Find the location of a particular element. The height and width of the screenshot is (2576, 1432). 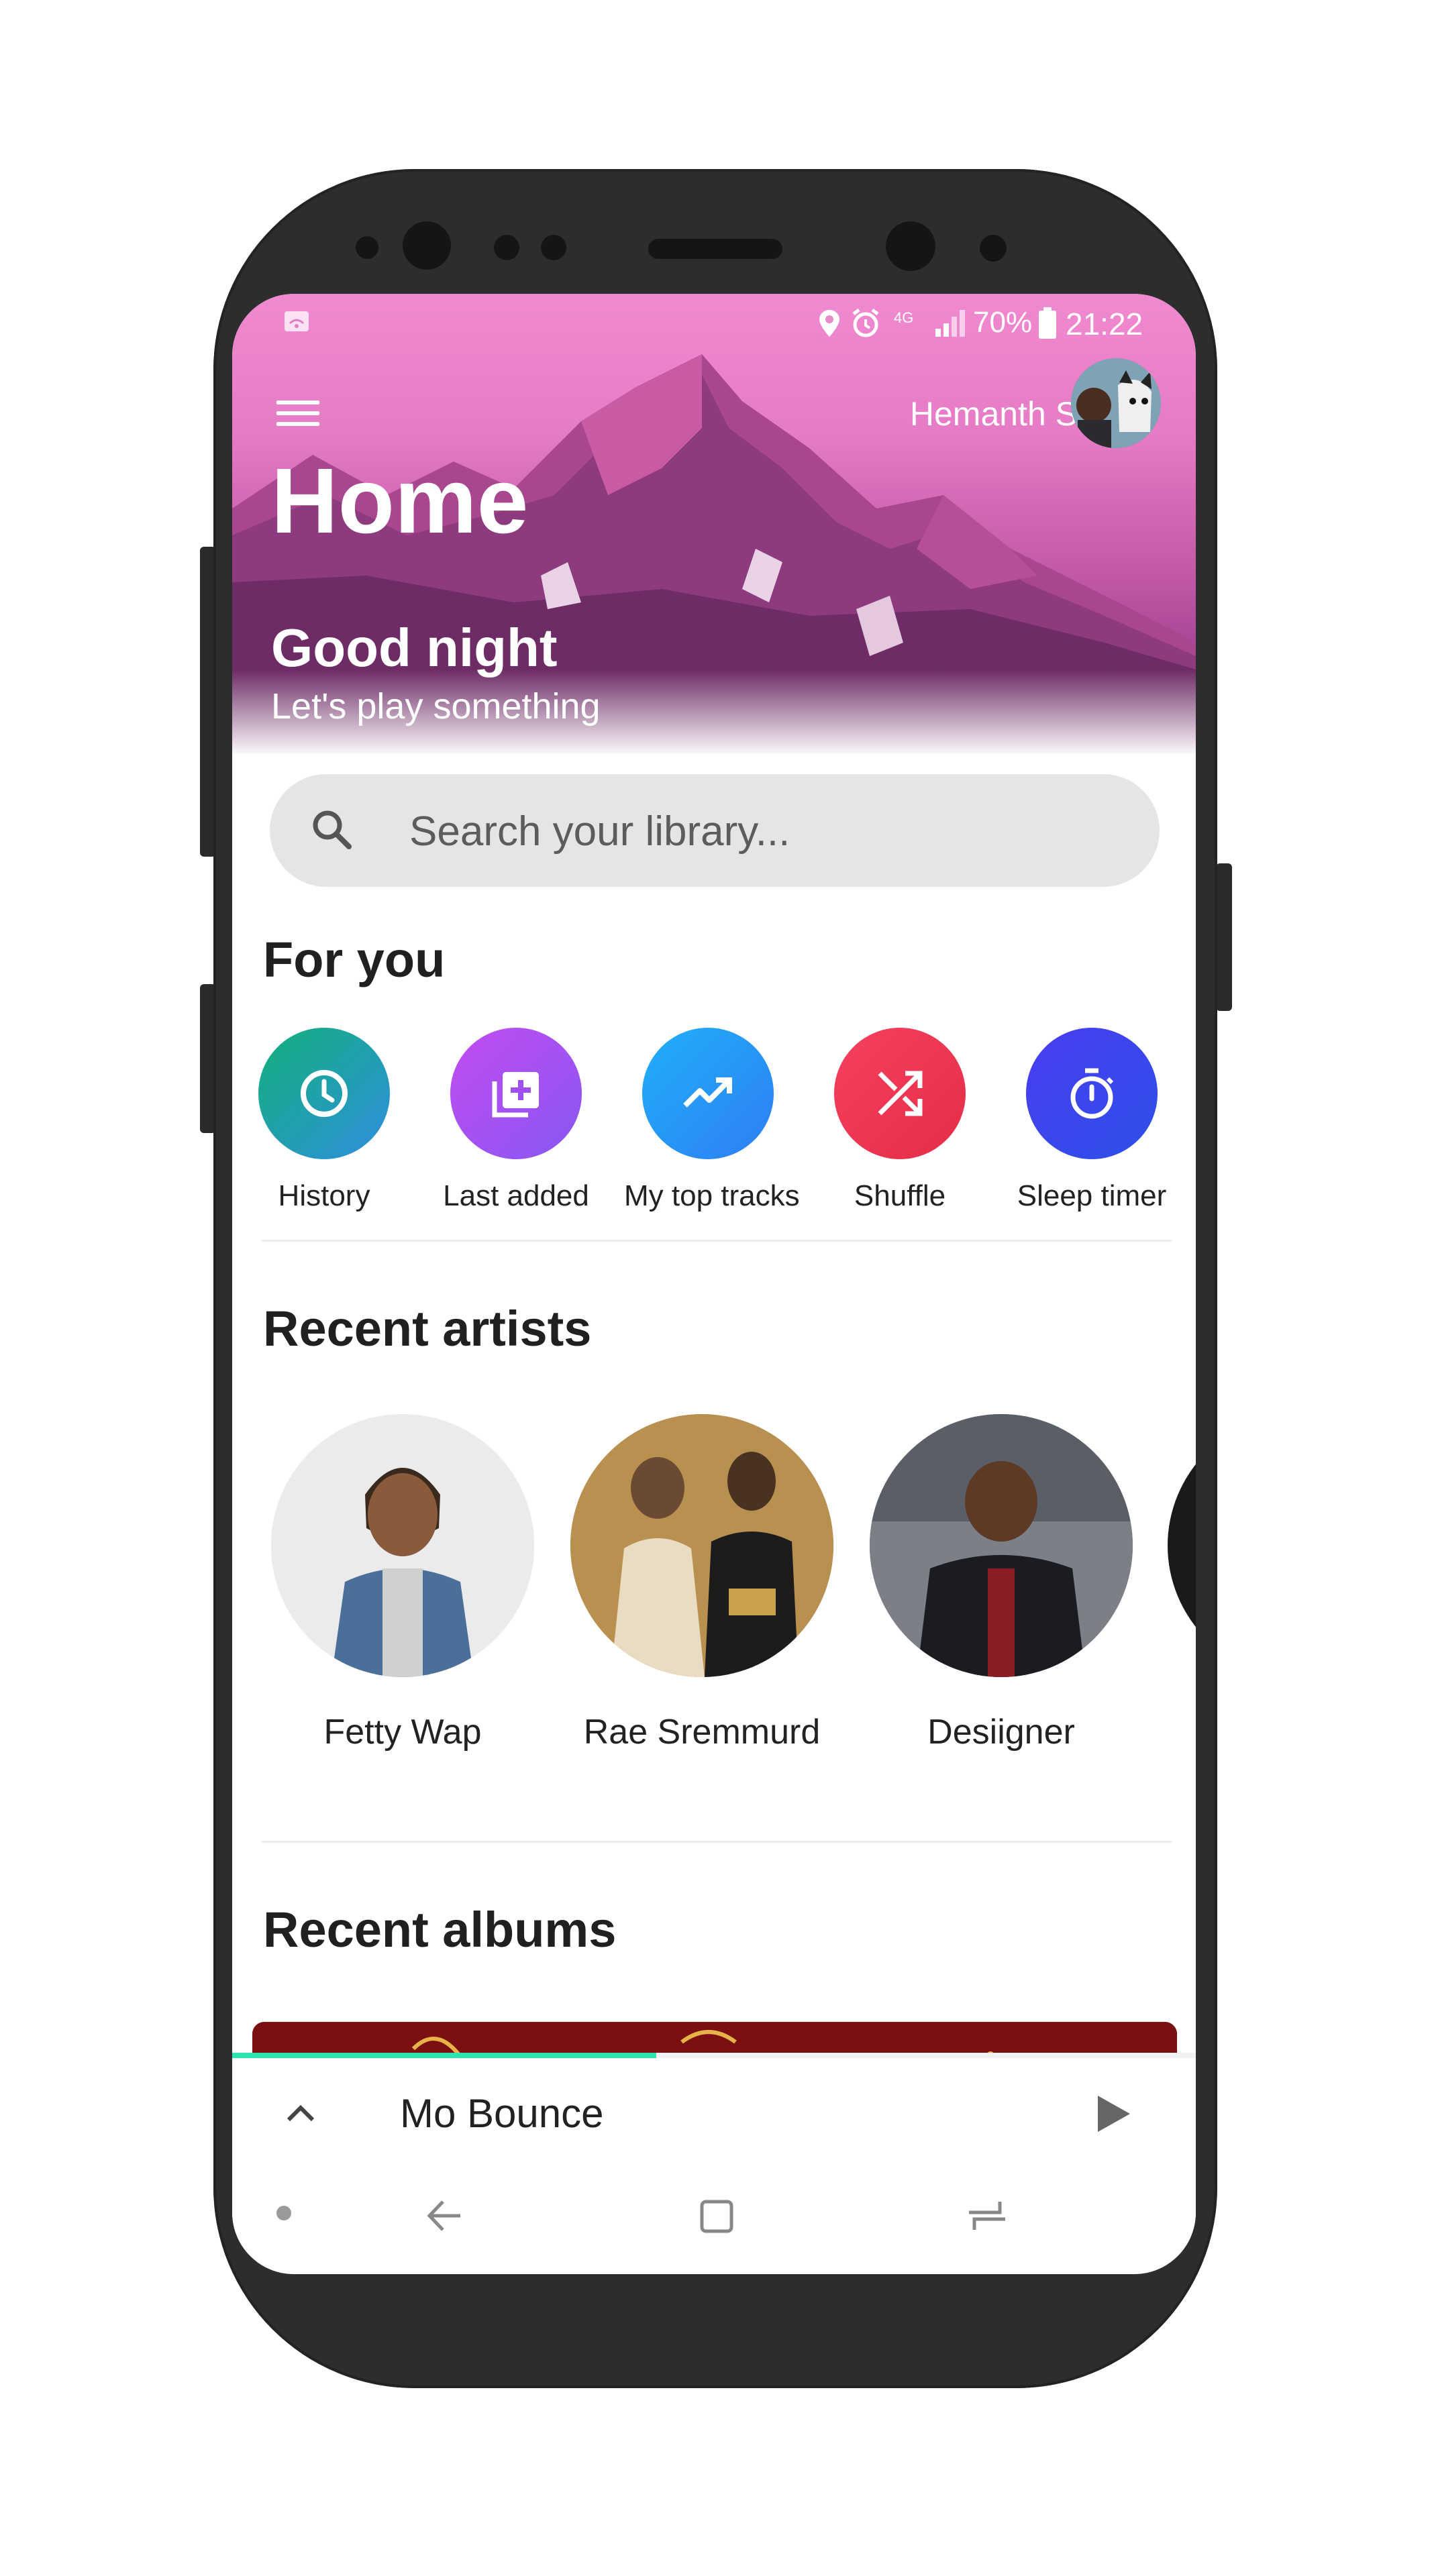

page-title: Home is located at coordinates (400, 501).